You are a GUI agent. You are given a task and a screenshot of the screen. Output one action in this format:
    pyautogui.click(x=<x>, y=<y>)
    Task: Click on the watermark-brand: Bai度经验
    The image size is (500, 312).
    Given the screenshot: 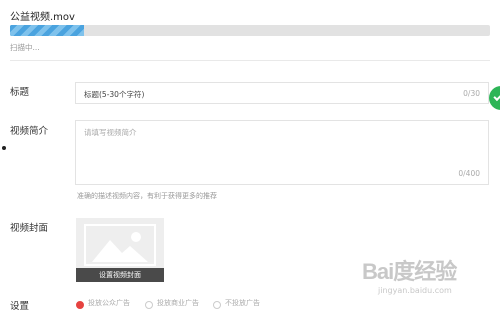 What is the action you would take?
    pyautogui.click(x=409, y=271)
    